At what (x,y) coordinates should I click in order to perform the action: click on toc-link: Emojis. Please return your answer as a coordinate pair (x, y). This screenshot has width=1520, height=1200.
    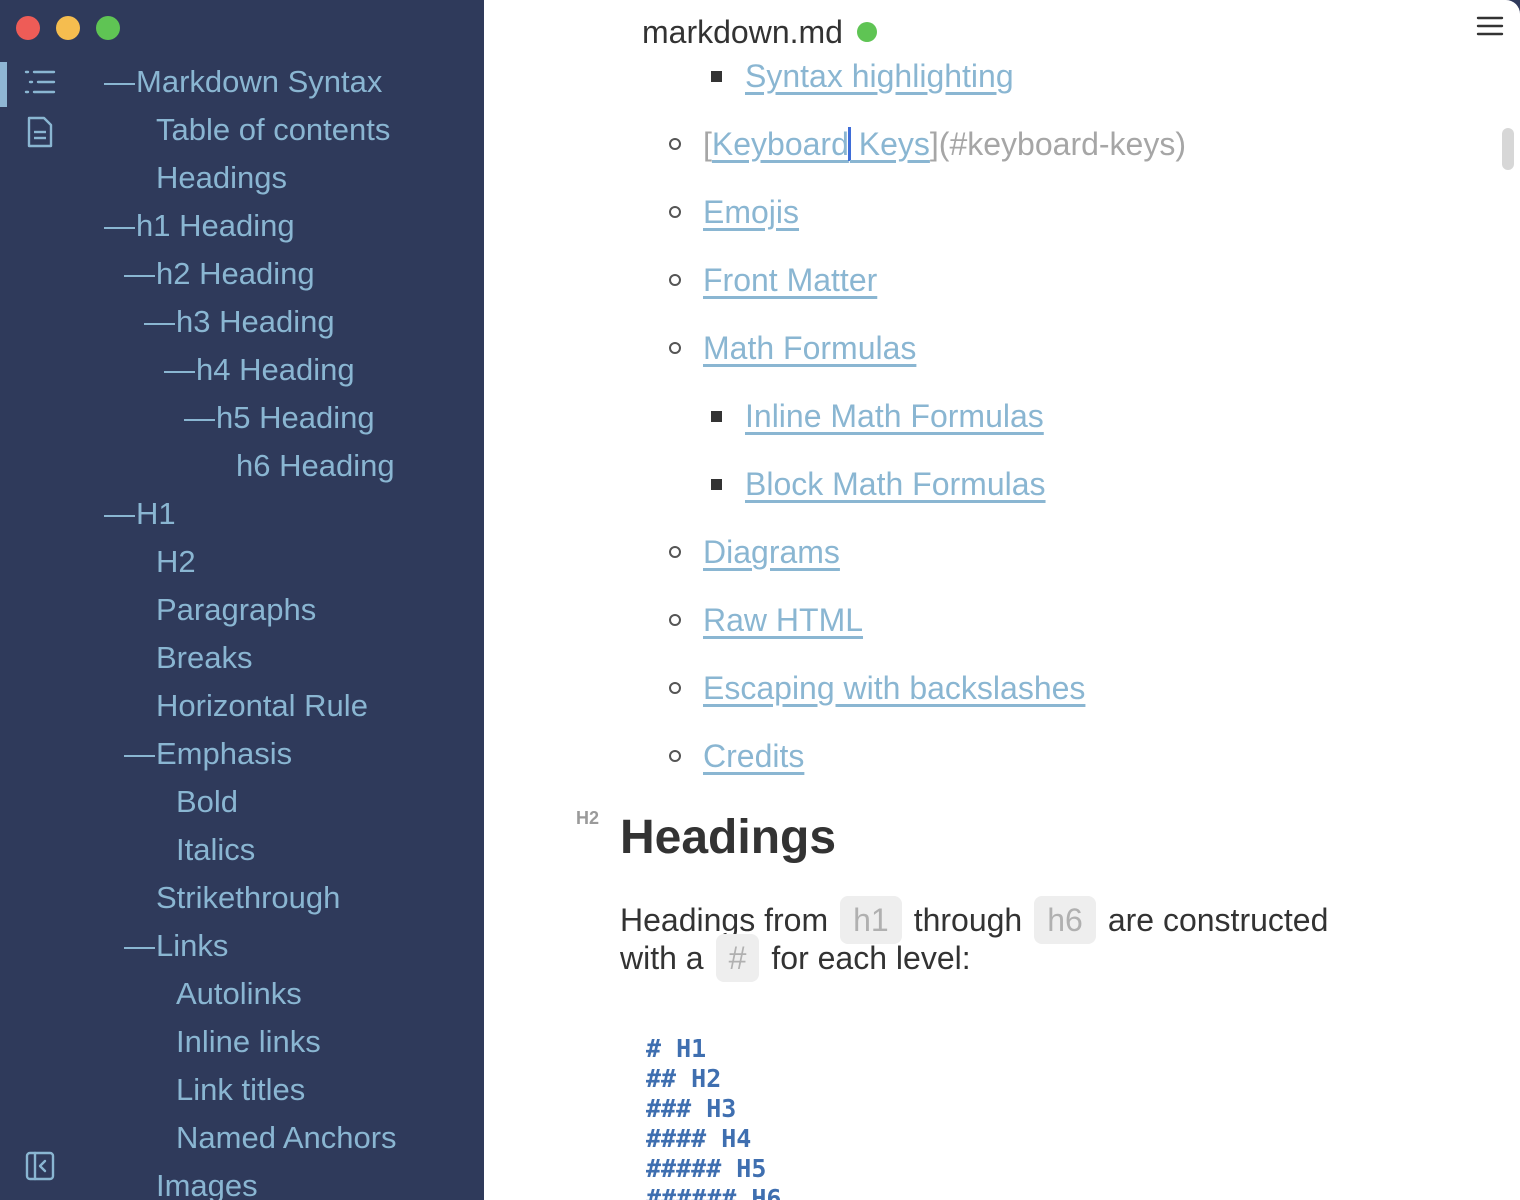
    Looking at the image, I should click on (751, 212).